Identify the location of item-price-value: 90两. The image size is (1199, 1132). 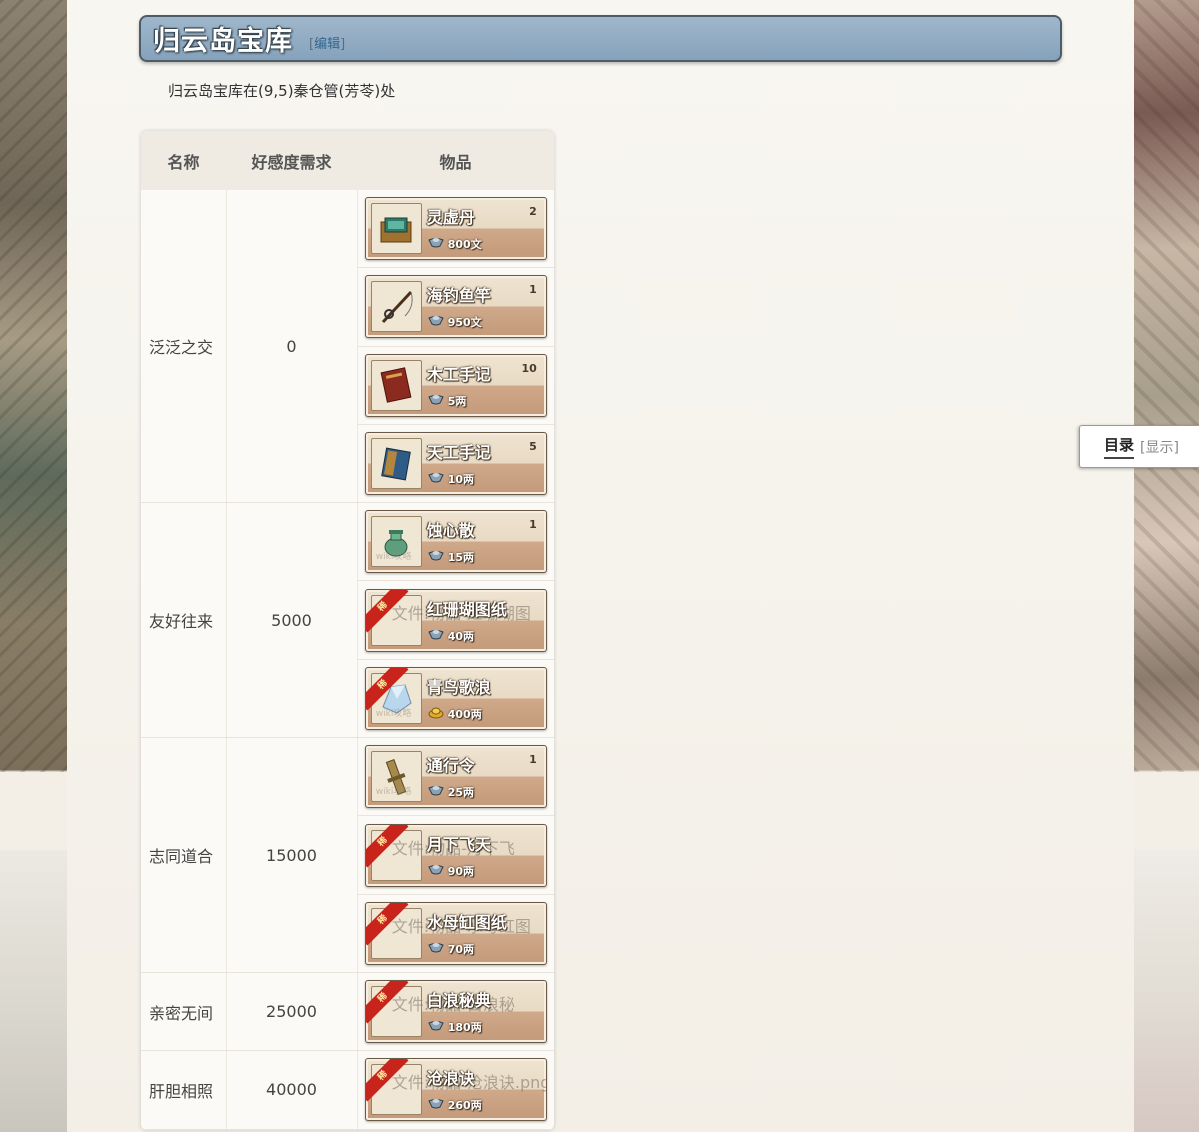
(461, 871).